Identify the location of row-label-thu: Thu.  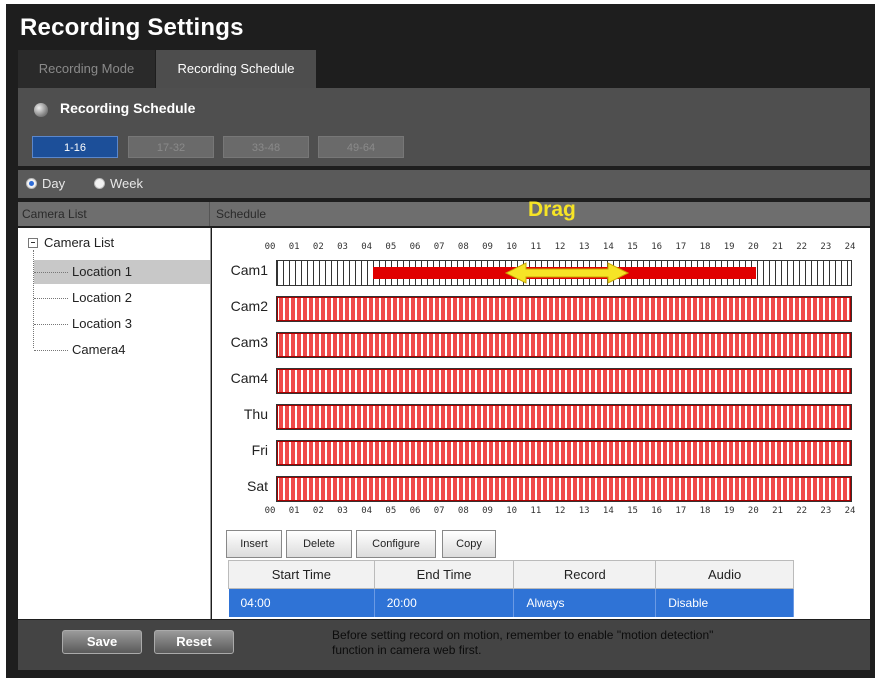
(255, 414).